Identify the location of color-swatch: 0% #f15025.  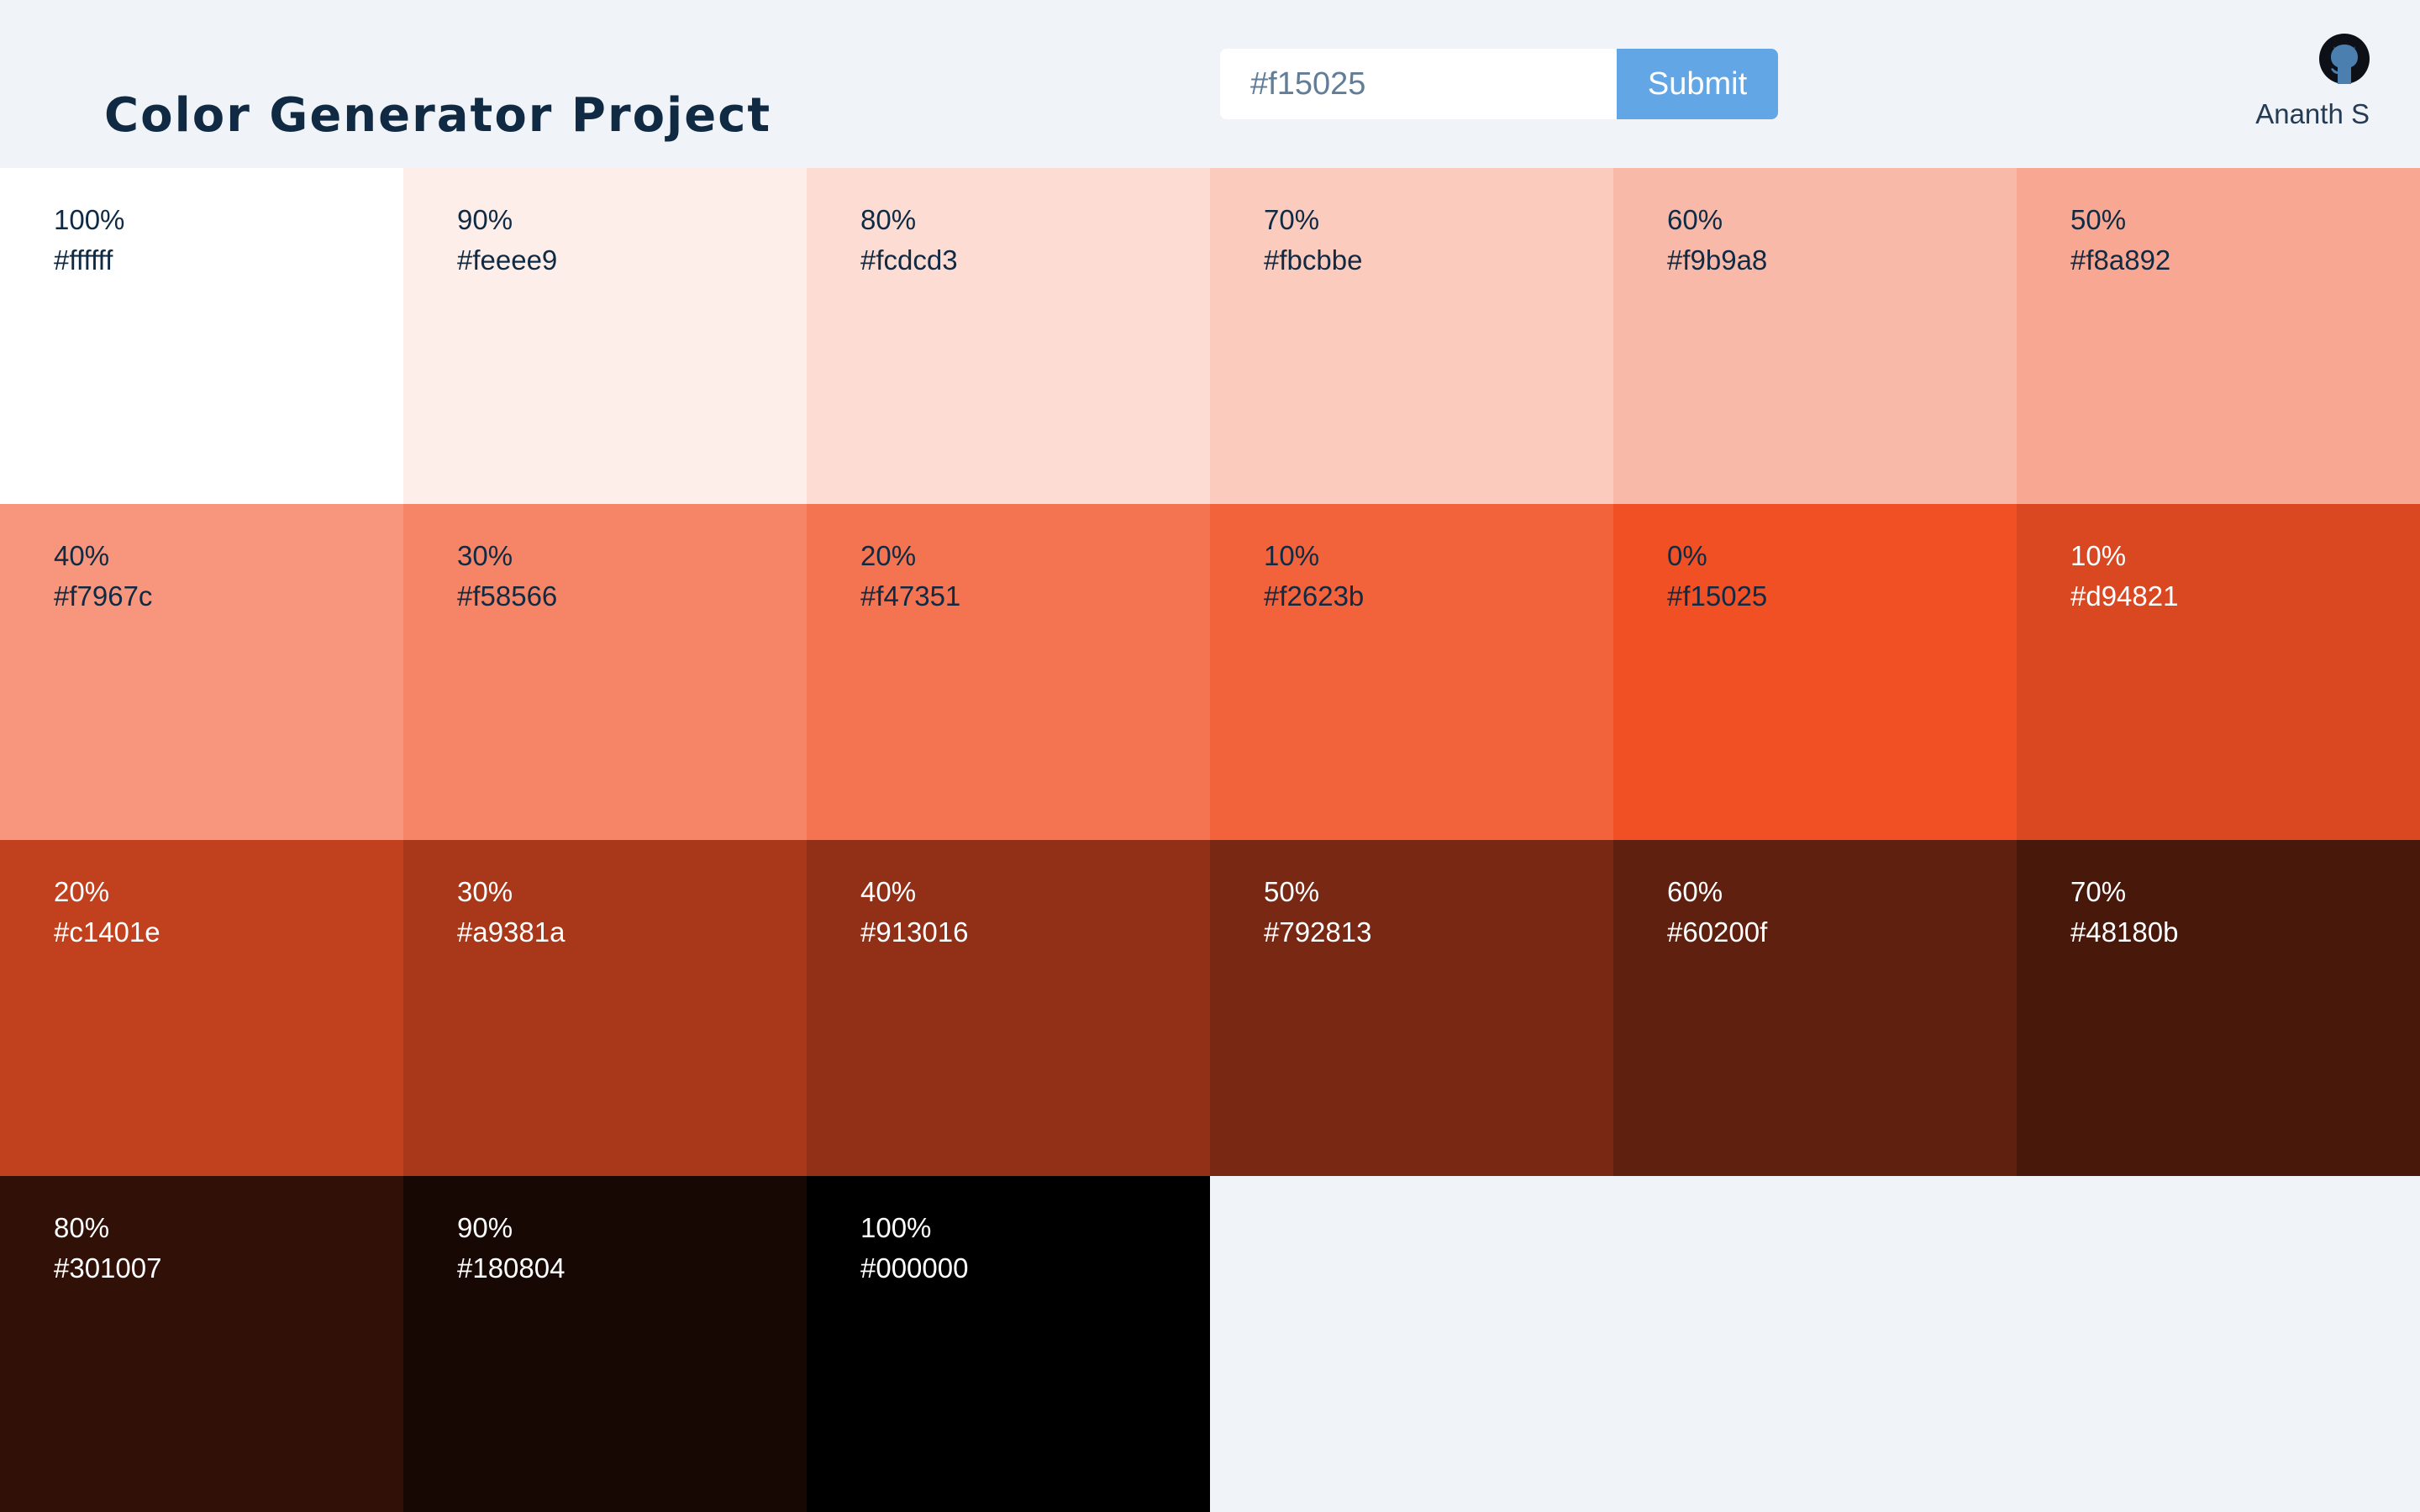
(1815, 672).